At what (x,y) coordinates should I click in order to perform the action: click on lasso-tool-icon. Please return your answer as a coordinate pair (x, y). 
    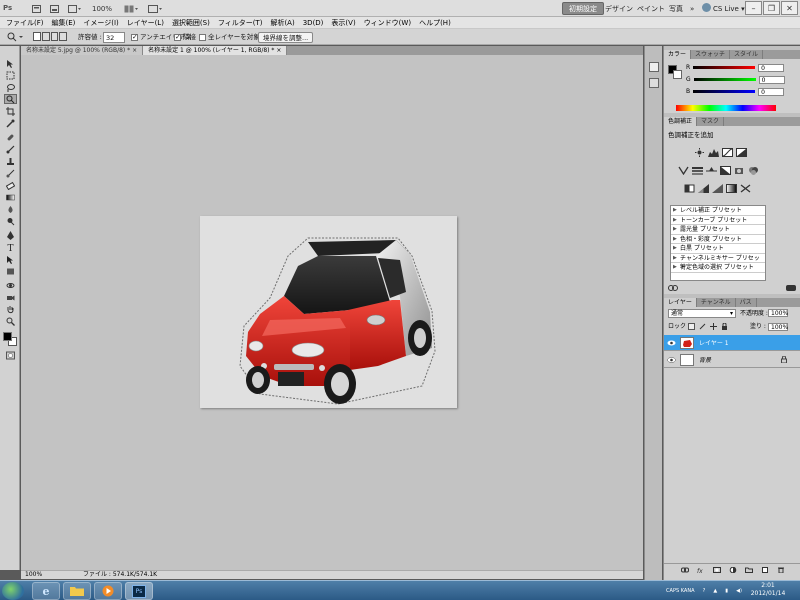
    Looking at the image, I should click on (10, 87).